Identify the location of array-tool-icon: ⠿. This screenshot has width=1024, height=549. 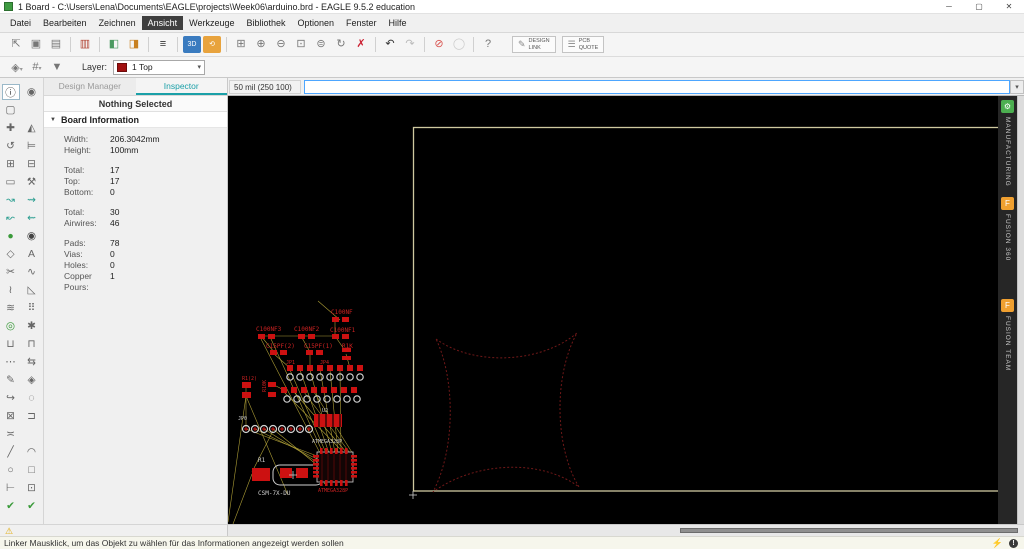
(32, 308).